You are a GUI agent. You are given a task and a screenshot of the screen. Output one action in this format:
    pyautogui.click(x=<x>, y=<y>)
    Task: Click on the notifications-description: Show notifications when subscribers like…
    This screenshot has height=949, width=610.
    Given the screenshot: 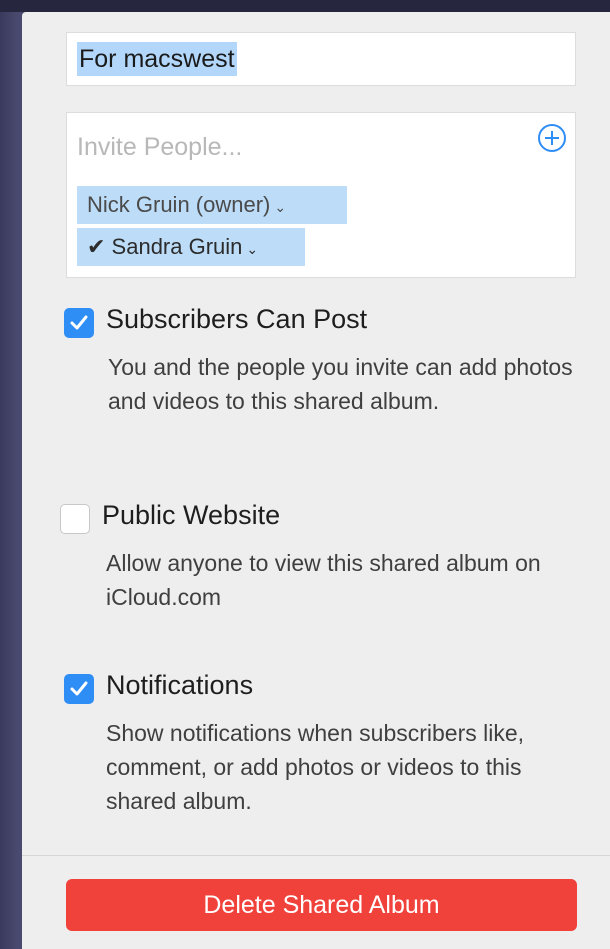 What is the action you would take?
    pyautogui.click(x=315, y=767)
    